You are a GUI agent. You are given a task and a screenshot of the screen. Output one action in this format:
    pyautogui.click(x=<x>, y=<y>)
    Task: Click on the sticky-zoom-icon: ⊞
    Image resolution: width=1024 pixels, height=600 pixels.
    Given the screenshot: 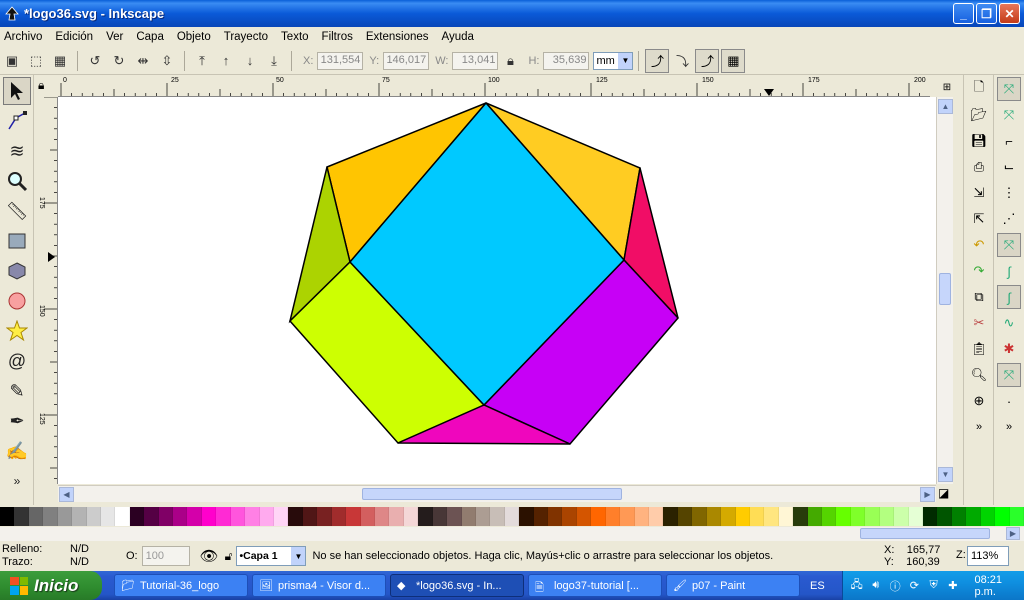 What is the action you would take?
    pyautogui.click(x=947, y=87)
    